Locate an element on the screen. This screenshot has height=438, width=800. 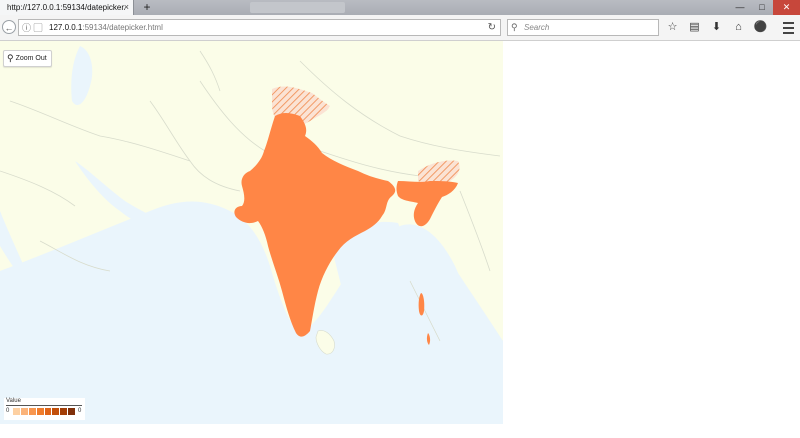
legend-gradient is located at coordinates (44, 411).